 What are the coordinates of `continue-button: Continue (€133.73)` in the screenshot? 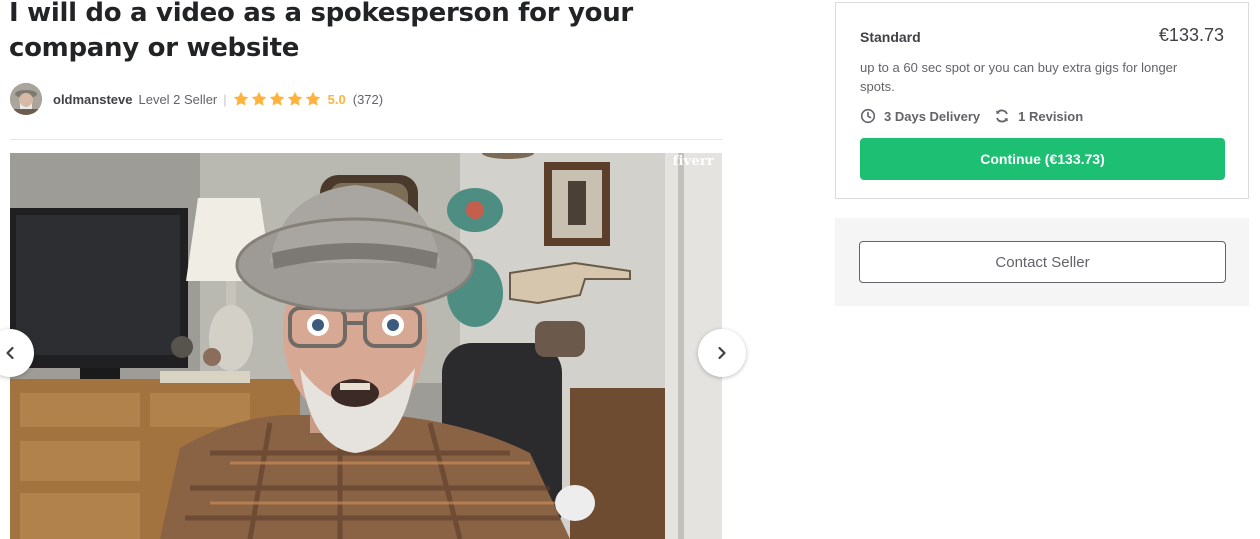 It's located at (1042, 159).